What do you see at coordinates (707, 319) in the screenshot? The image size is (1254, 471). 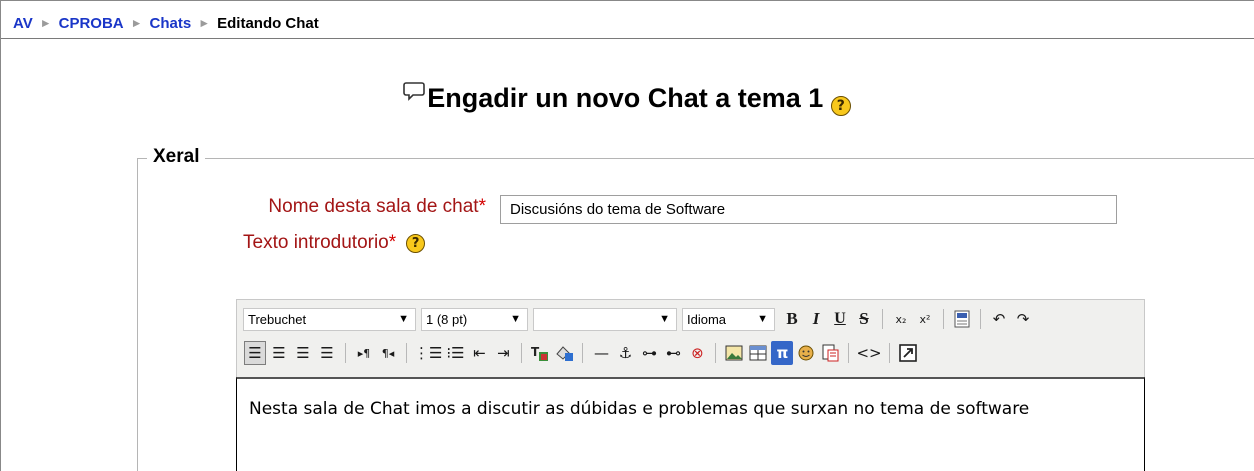 I see `language-value: Idioma` at bounding box center [707, 319].